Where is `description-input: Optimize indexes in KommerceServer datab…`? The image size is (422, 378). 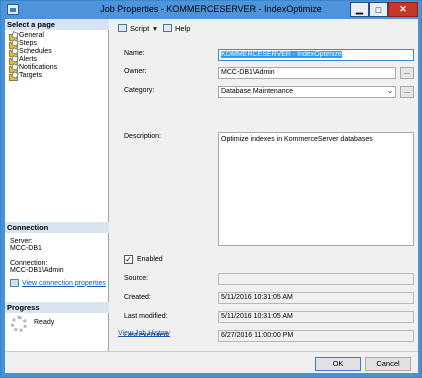 description-input: Optimize indexes in KommerceServer datab… is located at coordinates (316, 189).